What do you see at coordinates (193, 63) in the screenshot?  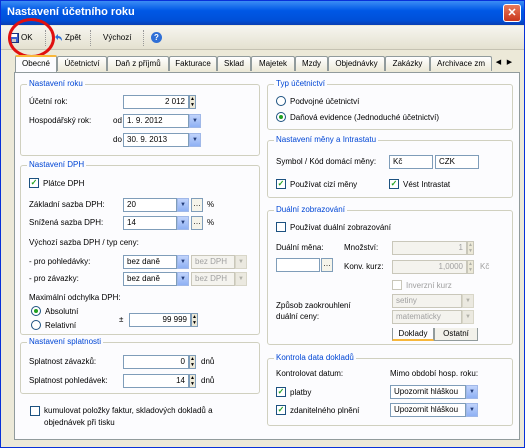 I see `tab-fakturace: Fakturace` at bounding box center [193, 63].